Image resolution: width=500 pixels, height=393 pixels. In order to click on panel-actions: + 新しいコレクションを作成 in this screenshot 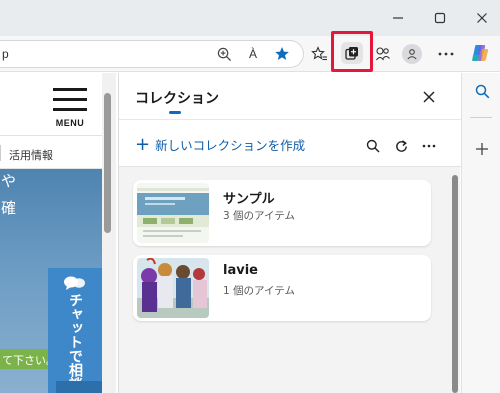, I will do `click(290, 143)`.